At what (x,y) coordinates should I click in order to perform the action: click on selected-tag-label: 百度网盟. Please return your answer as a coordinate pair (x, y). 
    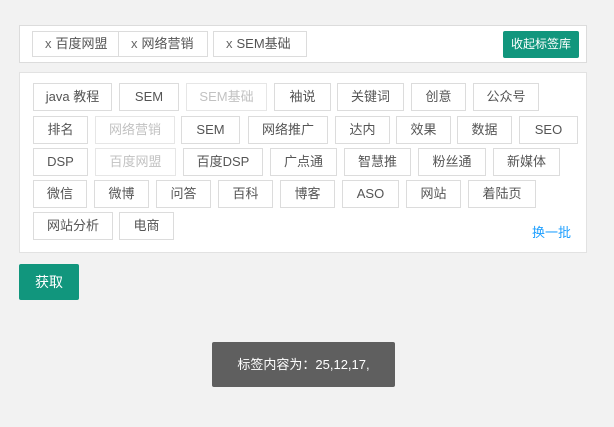
    Looking at the image, I should click on (81, 43).